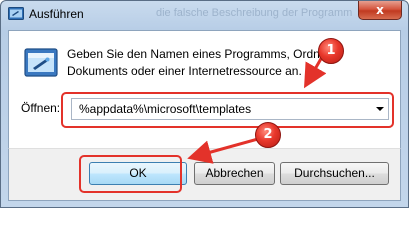 This screenshot has width=409, height=240. I want to click on arrow-step2, so click(223, 150).